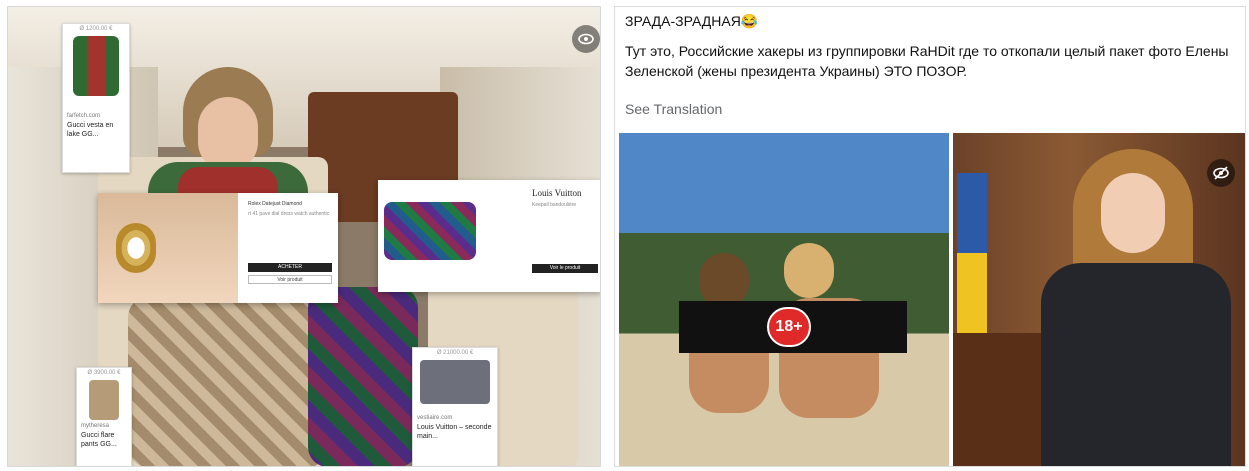  Describe the element at coordinates (275, 204) in the screenshot. I see `watch-title: Rolex Datejust Diamond` at that location.